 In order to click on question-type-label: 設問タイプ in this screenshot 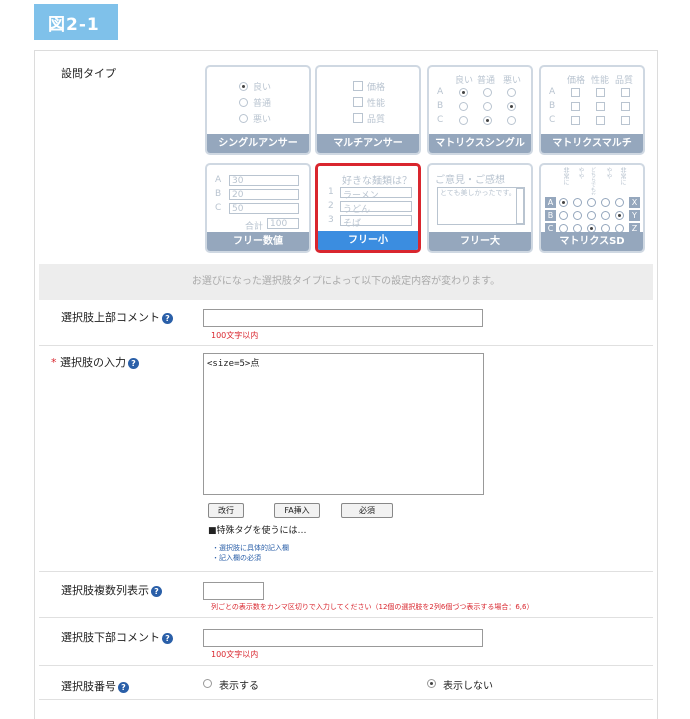, I will do `click(88, 73)`.